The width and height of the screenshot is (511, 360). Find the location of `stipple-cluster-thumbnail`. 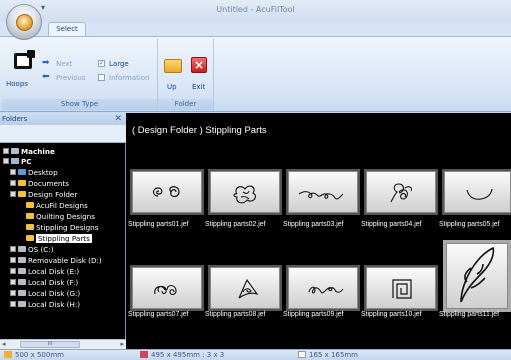

stipple-cluster-thumbnail is located at coordinates (244, 194).